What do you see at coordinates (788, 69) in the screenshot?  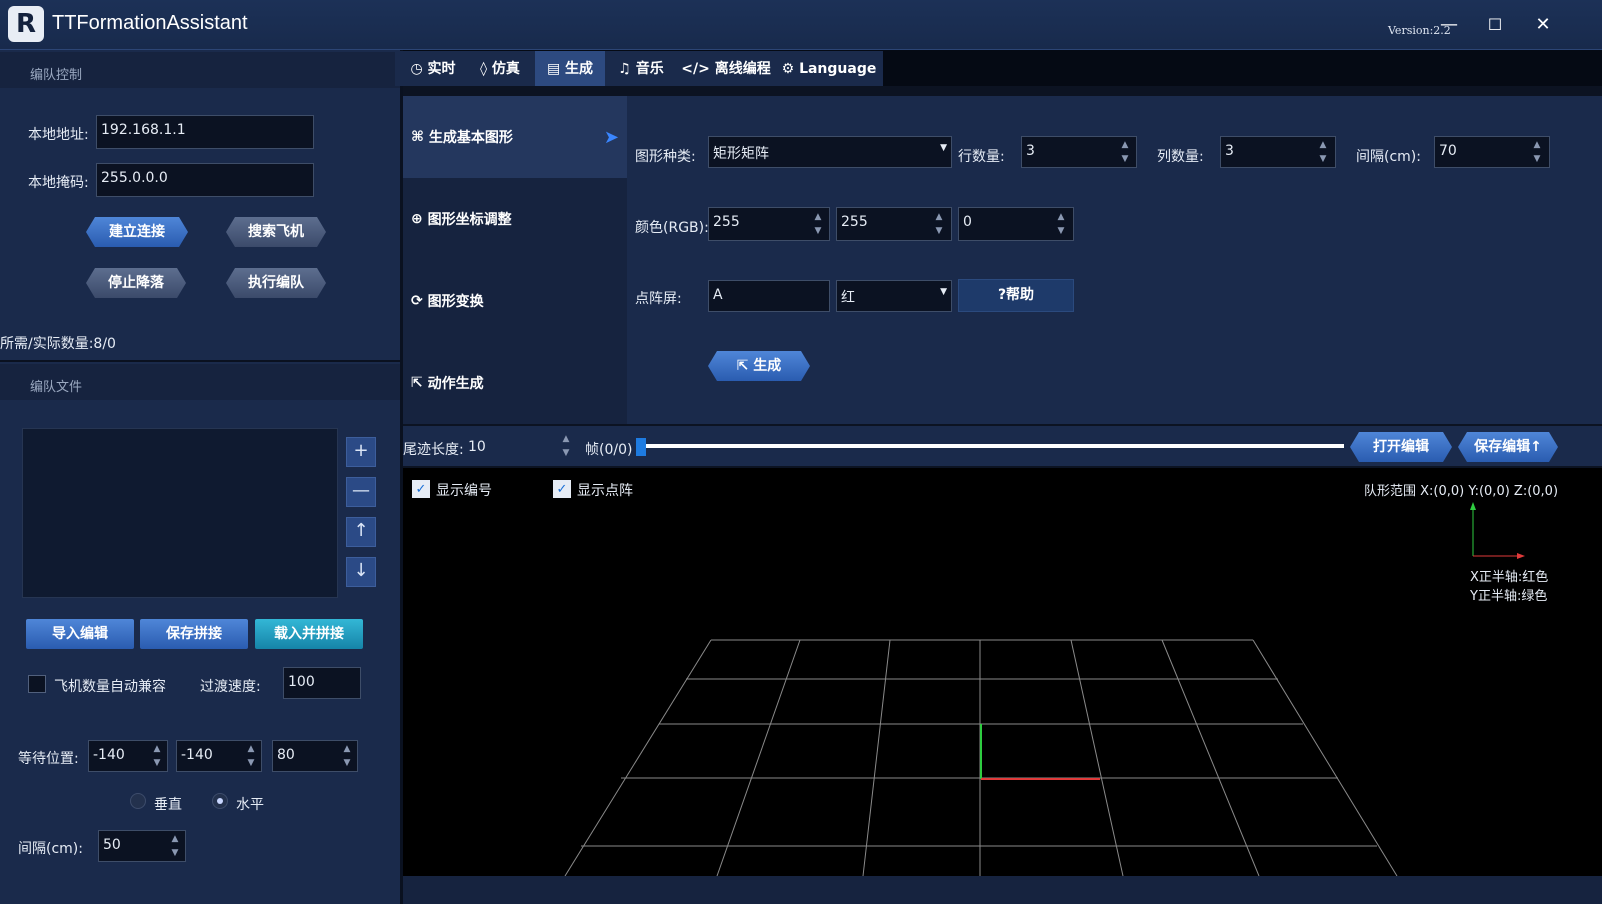 I see `gear-icon: ⚙` at bounding box center [788, 69].